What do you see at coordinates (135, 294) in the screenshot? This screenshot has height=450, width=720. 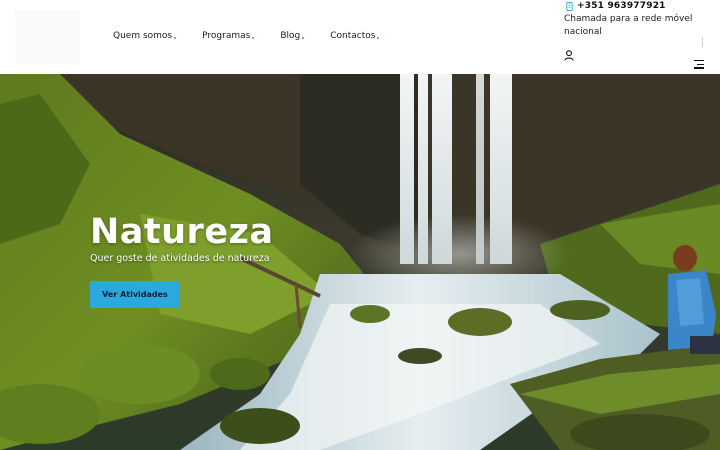 I see `view-activities-button: Ver Atividades` at bounding box center [135, 294].